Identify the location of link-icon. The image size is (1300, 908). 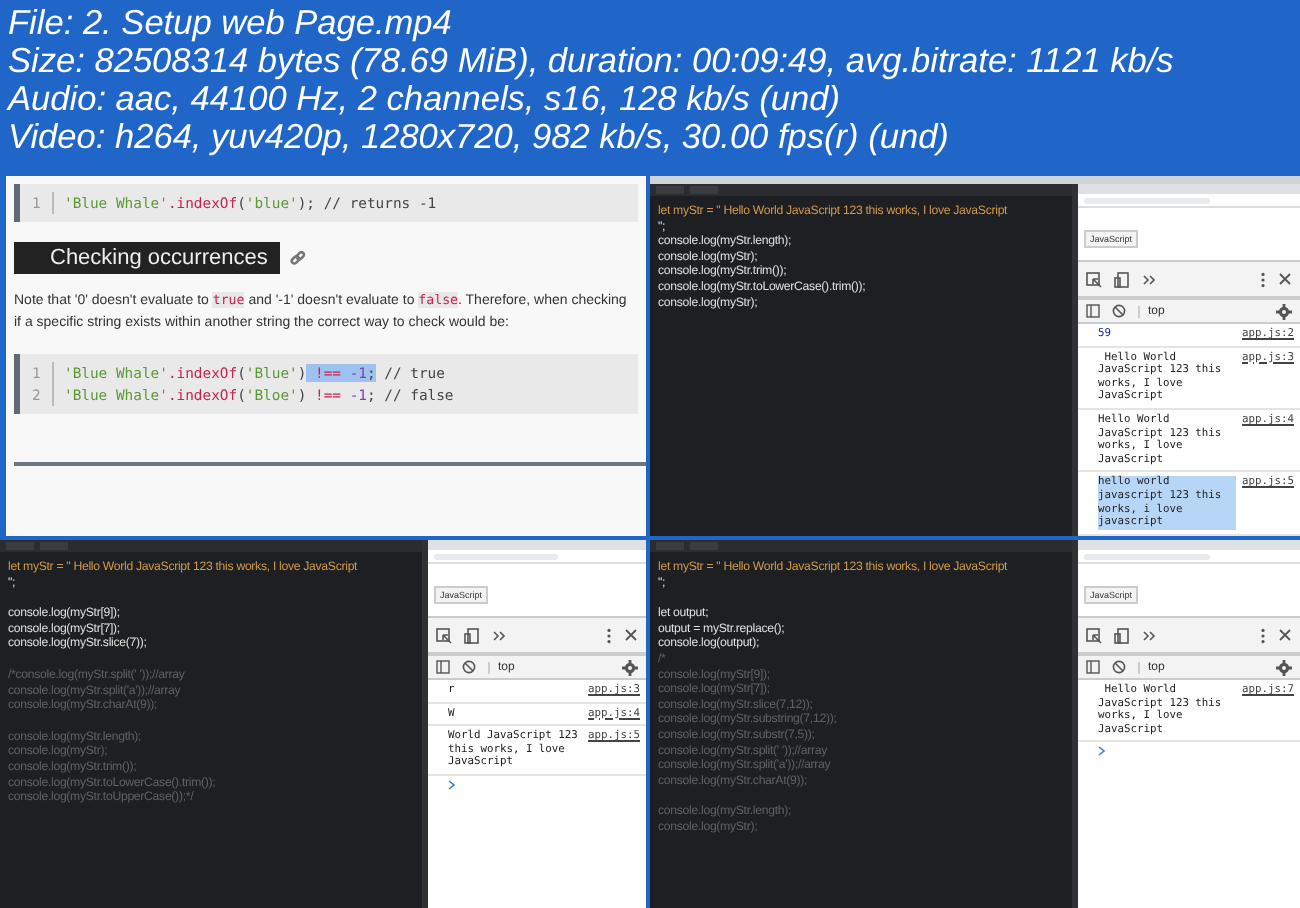
(297, 258).